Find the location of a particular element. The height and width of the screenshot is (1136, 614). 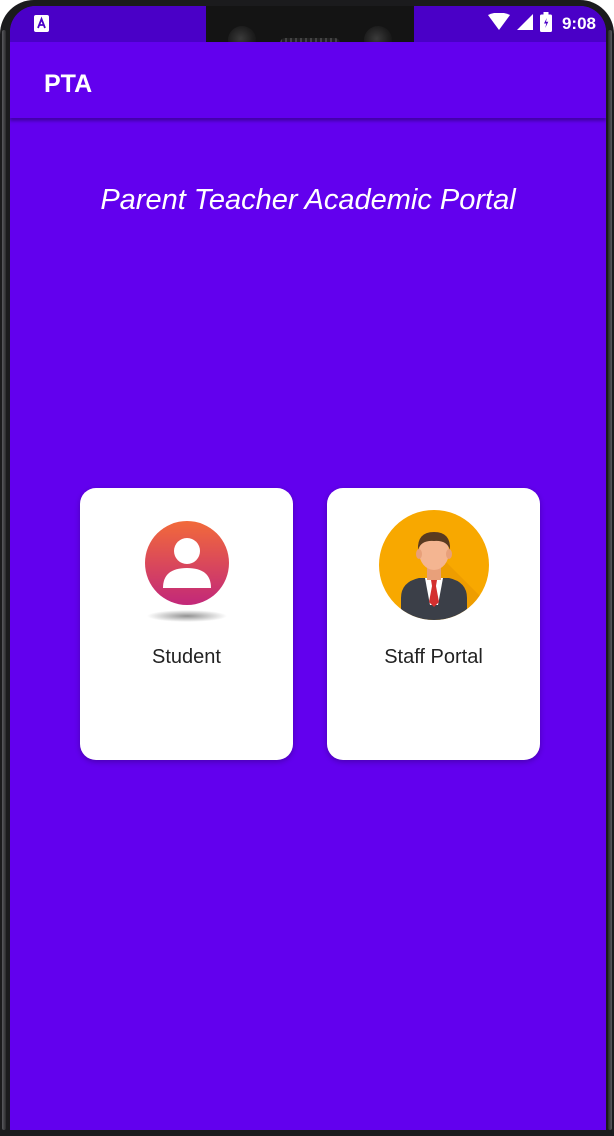

phone-edge-right is located at coordinates (610, 580).